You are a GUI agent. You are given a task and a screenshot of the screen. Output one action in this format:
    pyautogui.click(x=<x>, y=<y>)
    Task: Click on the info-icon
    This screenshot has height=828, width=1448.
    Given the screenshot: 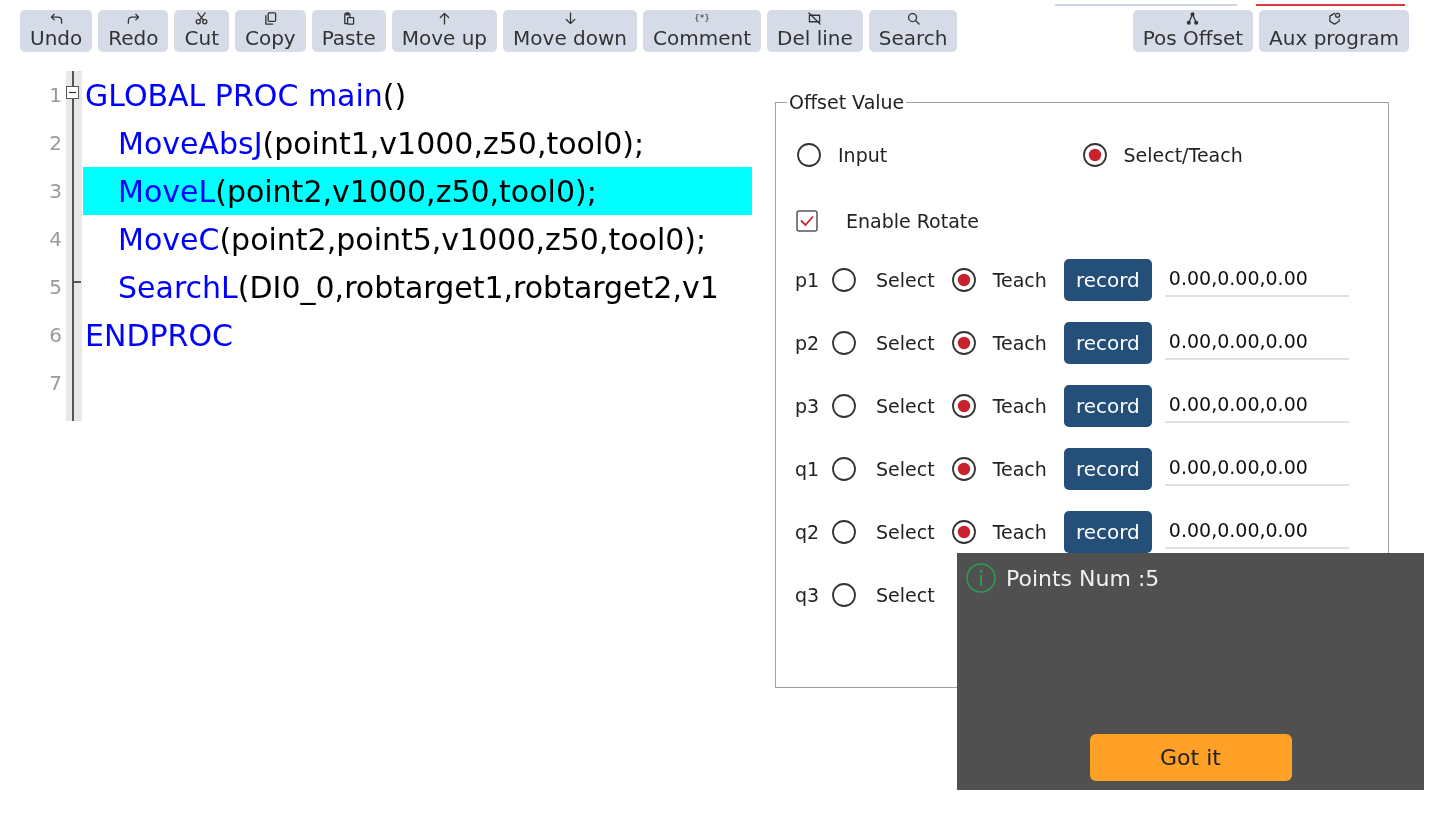 What is the action you would take?
    pyautogui.click(x=981, y=578)
    